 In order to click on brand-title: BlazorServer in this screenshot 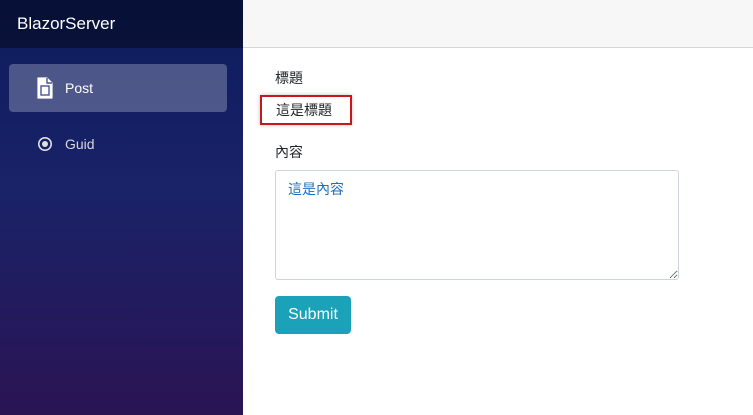, I will do `click(66, 24)`.